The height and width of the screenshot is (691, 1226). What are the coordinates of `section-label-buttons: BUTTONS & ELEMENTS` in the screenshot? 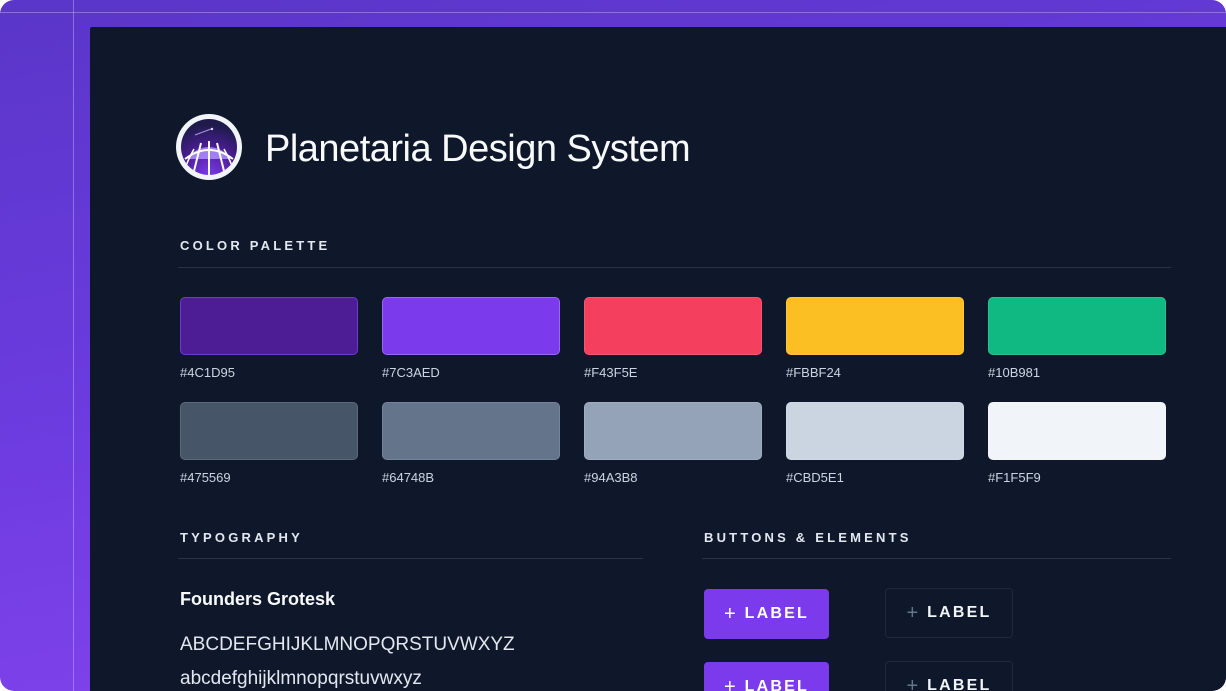 It's located at (808, 537).